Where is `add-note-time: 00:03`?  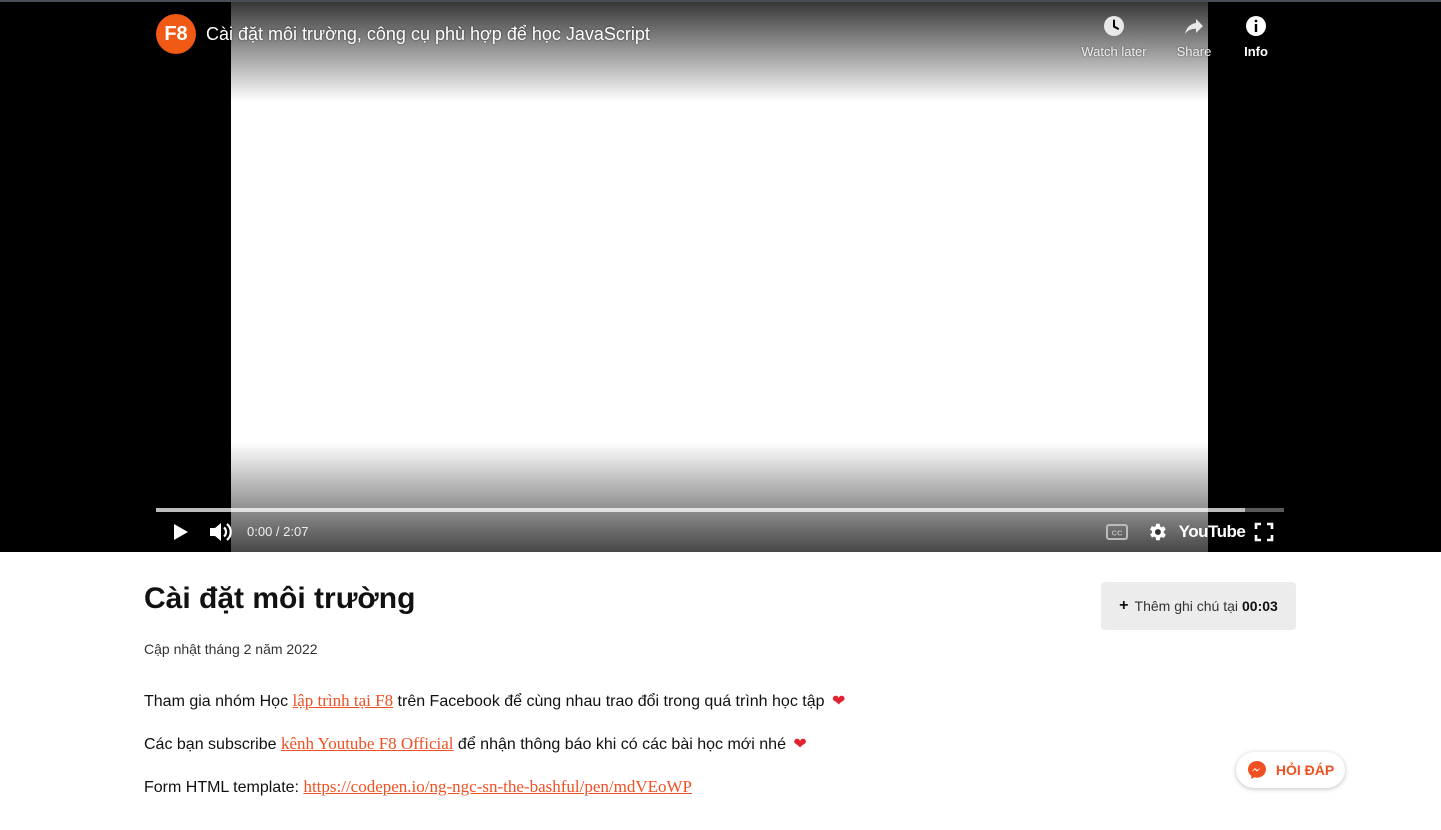
add-note-time: 00:03 is located at coordinates (1260, 606).